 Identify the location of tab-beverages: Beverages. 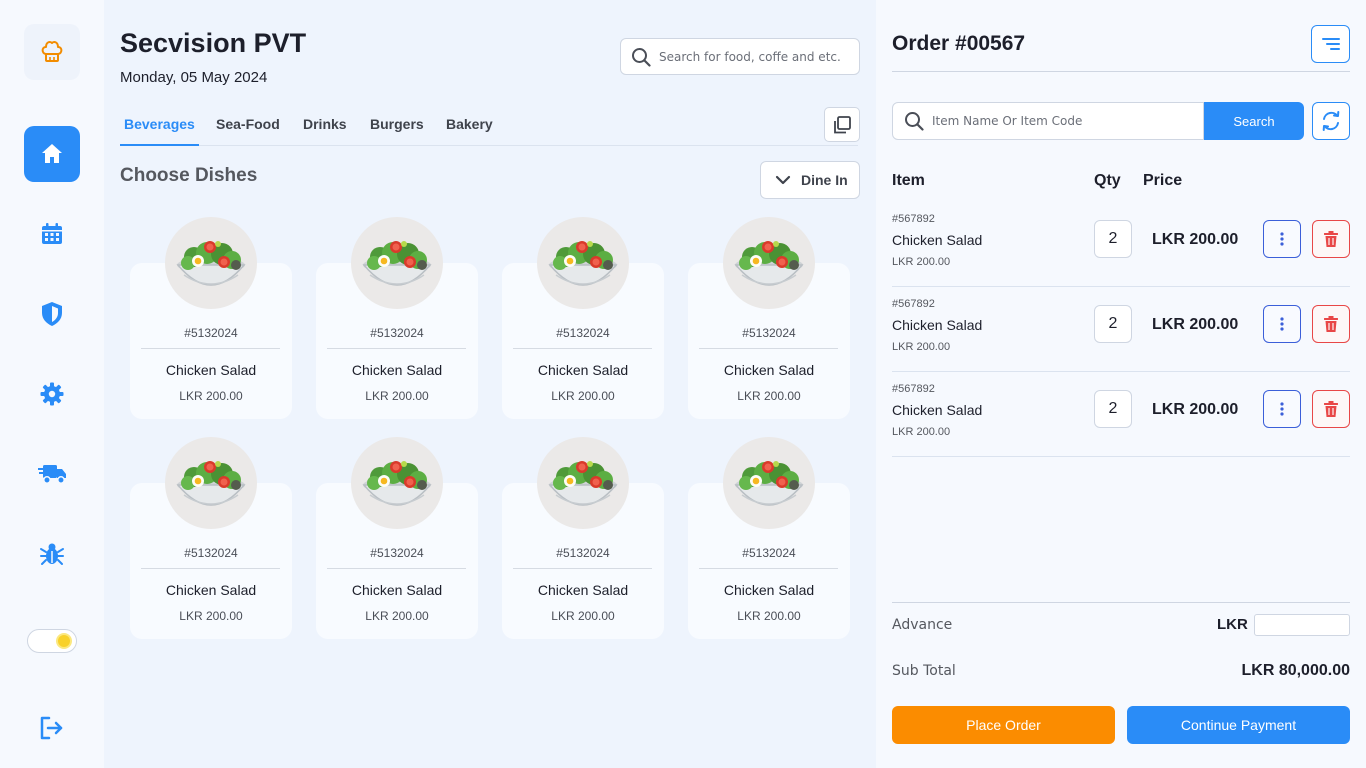
(159, 124).